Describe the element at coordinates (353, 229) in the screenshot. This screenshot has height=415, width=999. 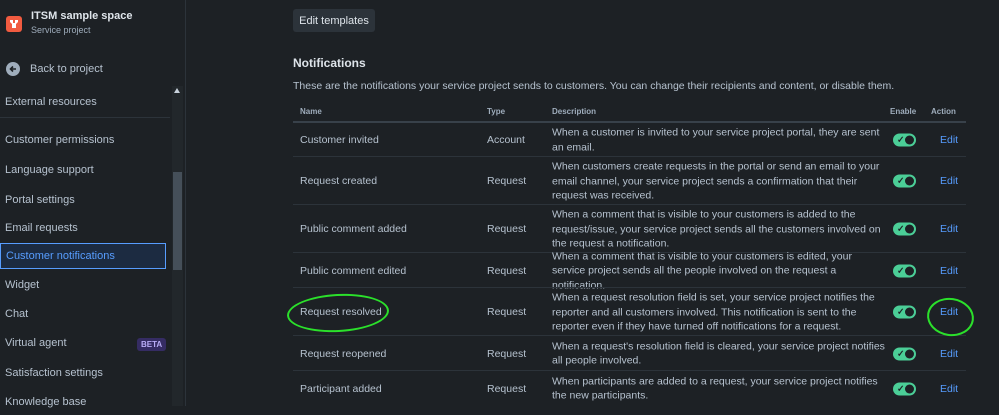
I see `notification-name: Public comment added` at that location.